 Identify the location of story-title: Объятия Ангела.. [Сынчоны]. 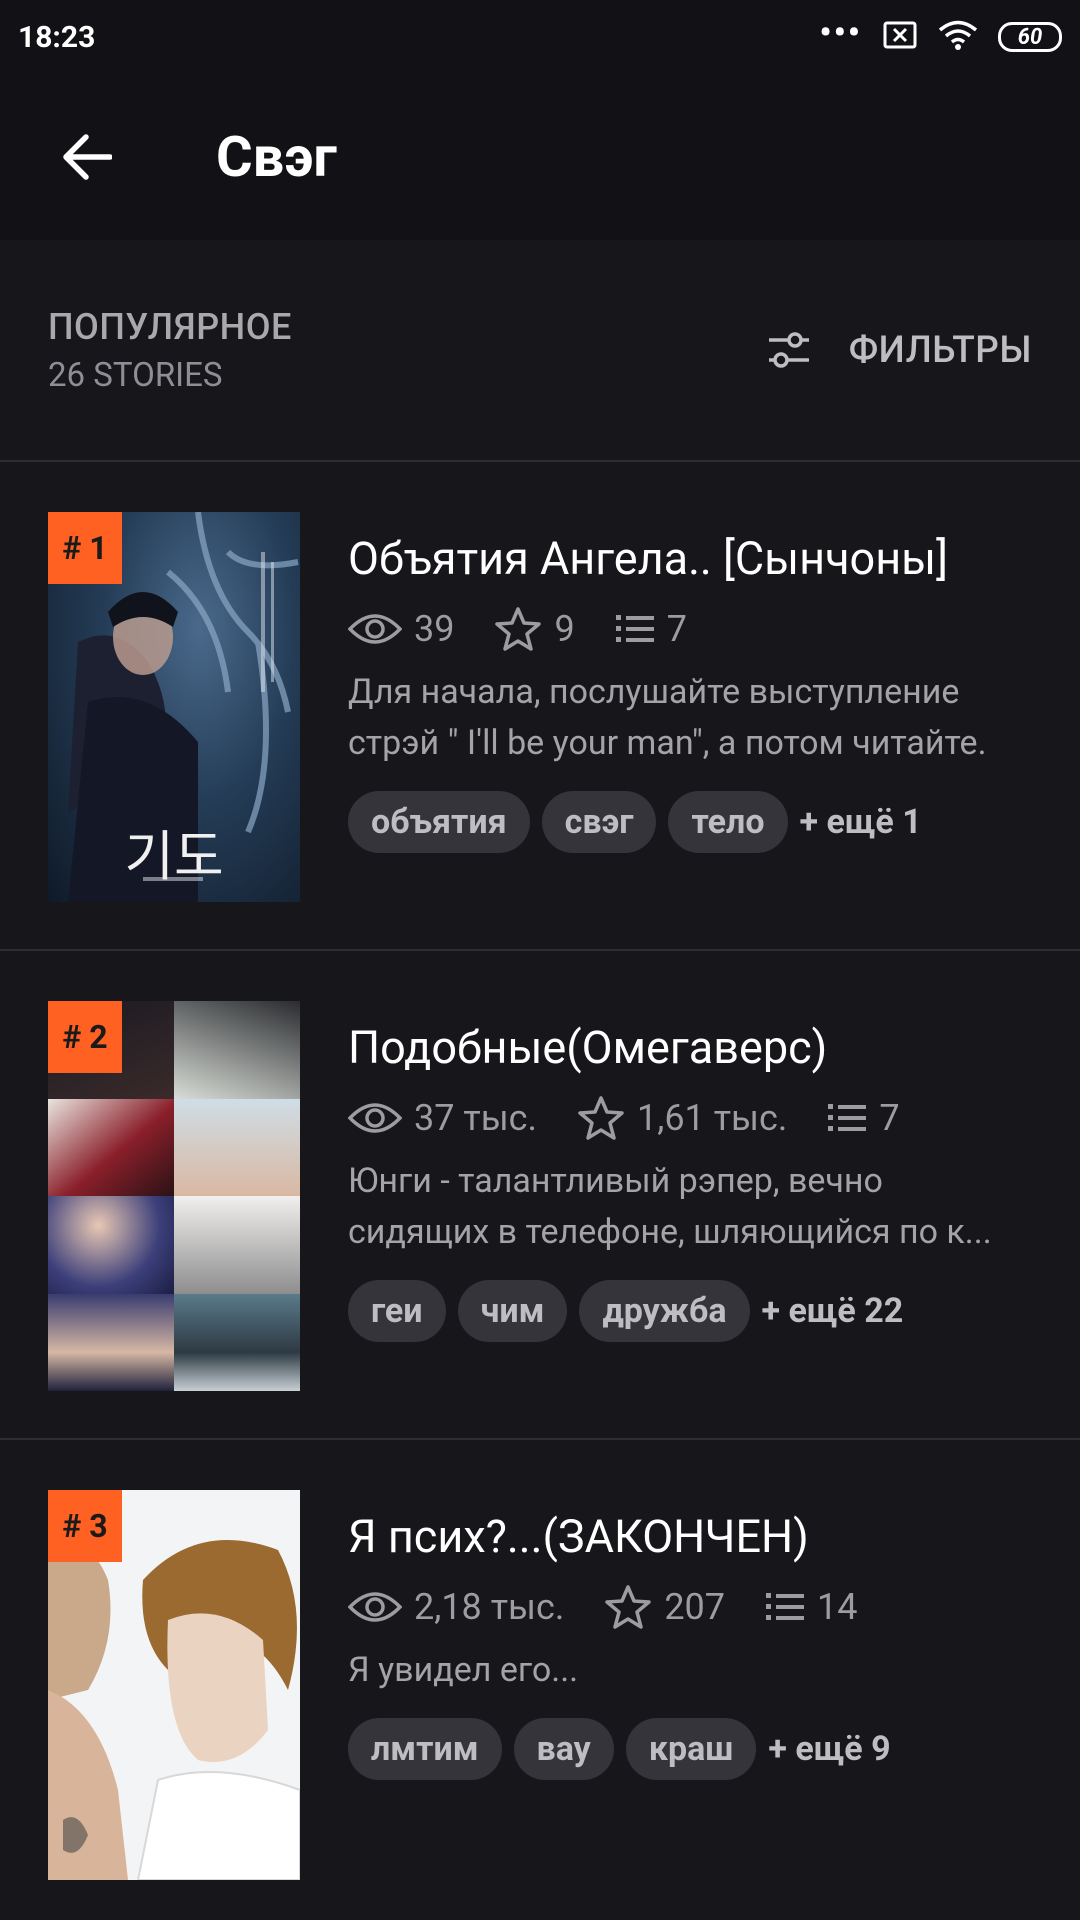
(690, 558).